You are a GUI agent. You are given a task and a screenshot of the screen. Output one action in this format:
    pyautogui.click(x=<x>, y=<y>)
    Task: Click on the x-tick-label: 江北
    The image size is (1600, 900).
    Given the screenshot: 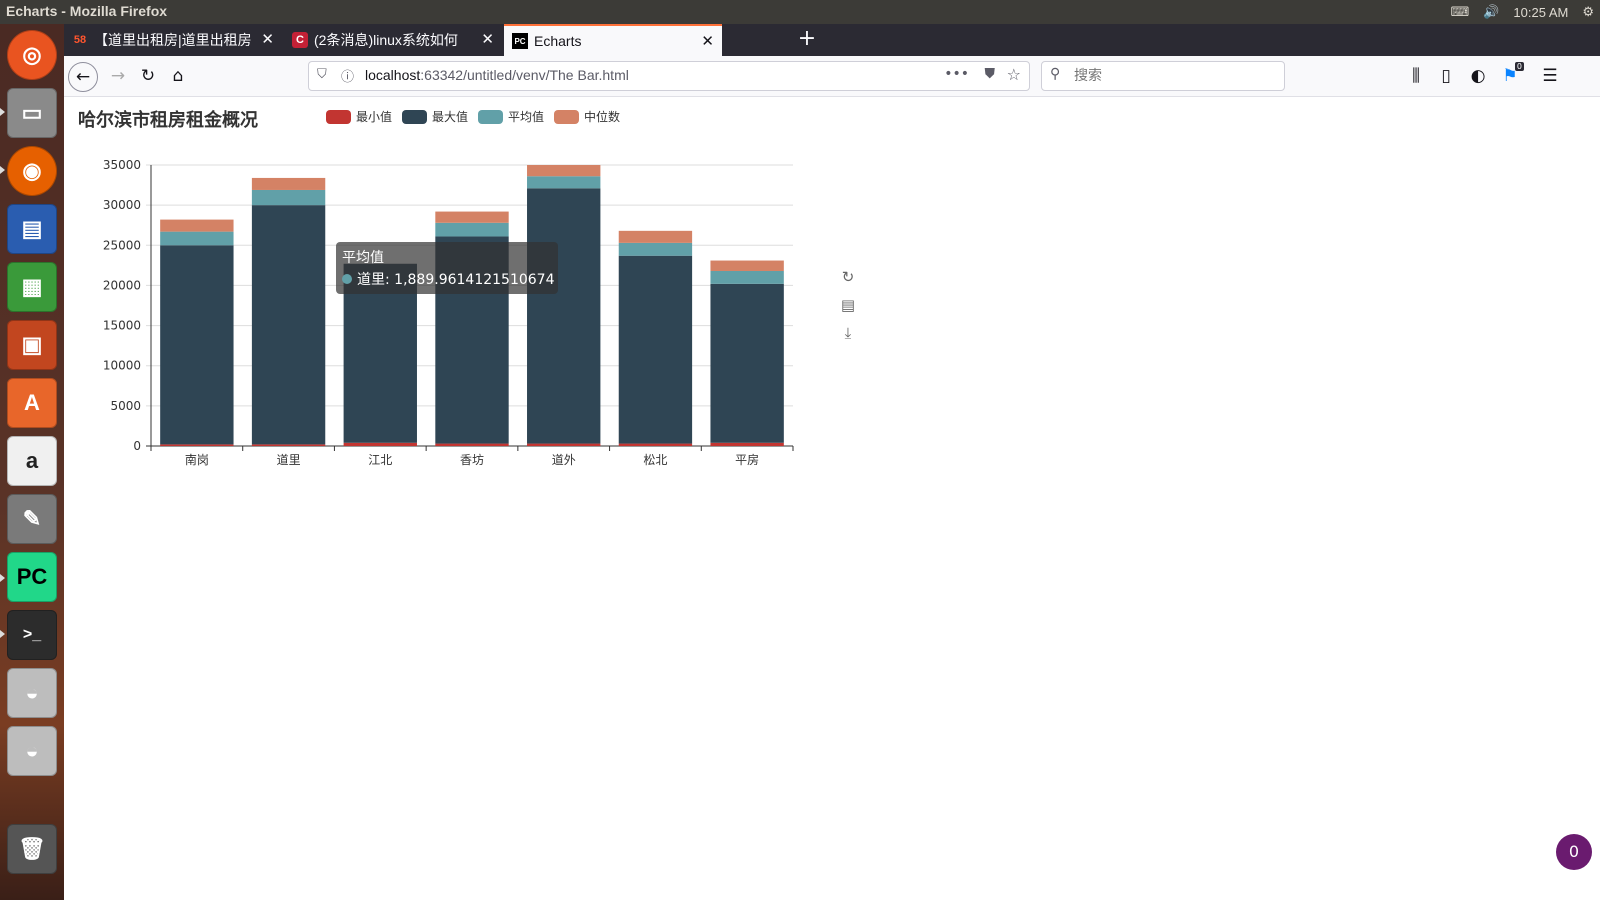 What is the action you would take?
    pyautogui.click(x=380, y=460)
    